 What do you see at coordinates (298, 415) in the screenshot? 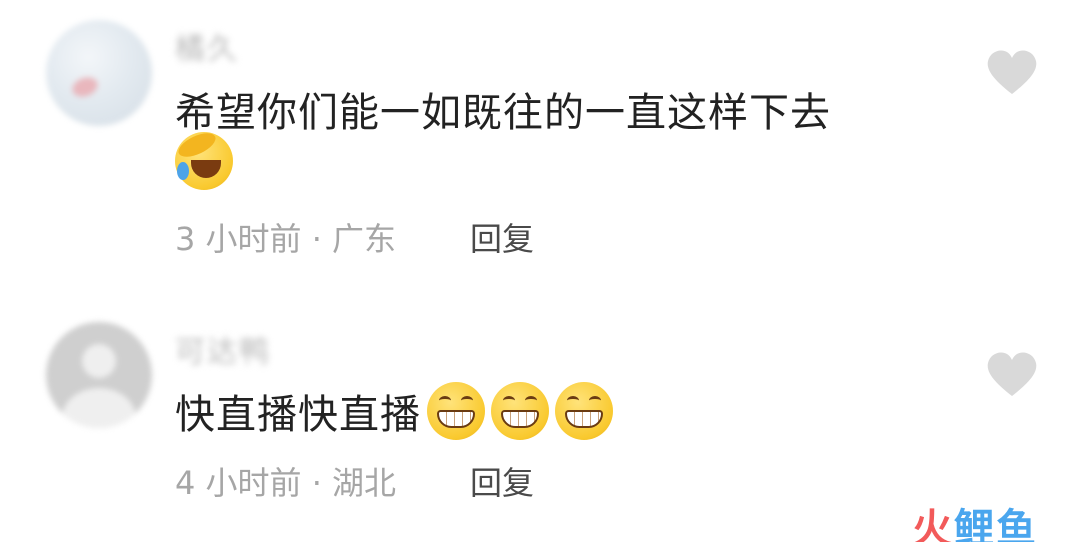
I see `comment-text: 快直播快直播` at bounding box center [298, 415].